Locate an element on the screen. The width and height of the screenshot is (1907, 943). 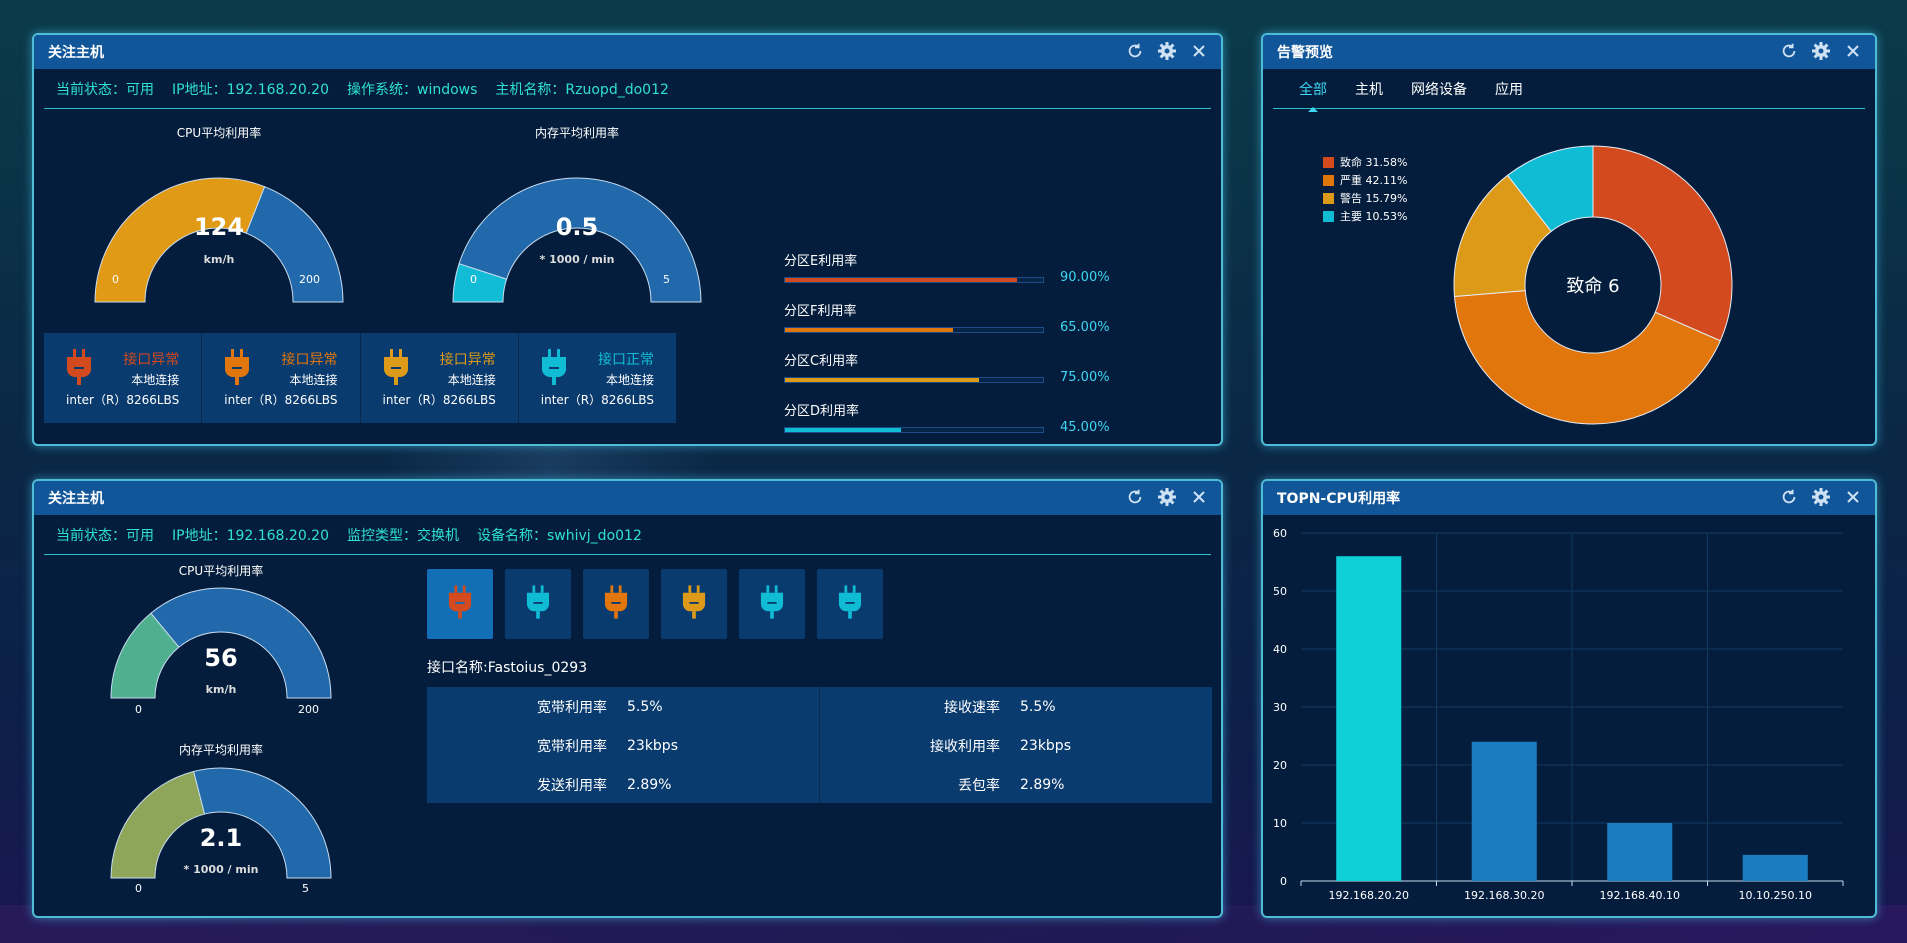
y-tick-label: 10 is located at coordinates (1280, 823).